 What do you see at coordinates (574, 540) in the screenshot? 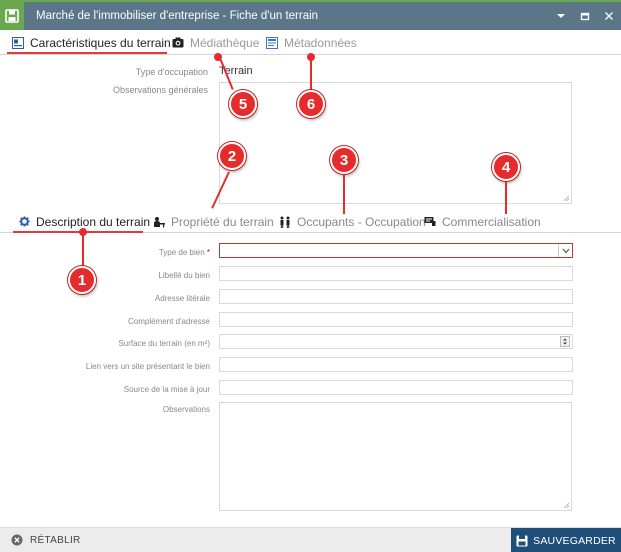
I see `save-label: SAUVEGARDER` at bounding box center [574, 540].